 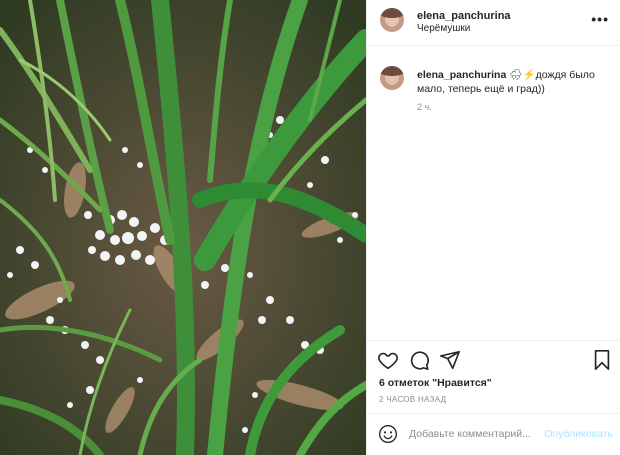 What do you see at coordinates (424, 107) in the screenshot?
I see `caption-time: 2 ч.` at bounding box center [424, 107].